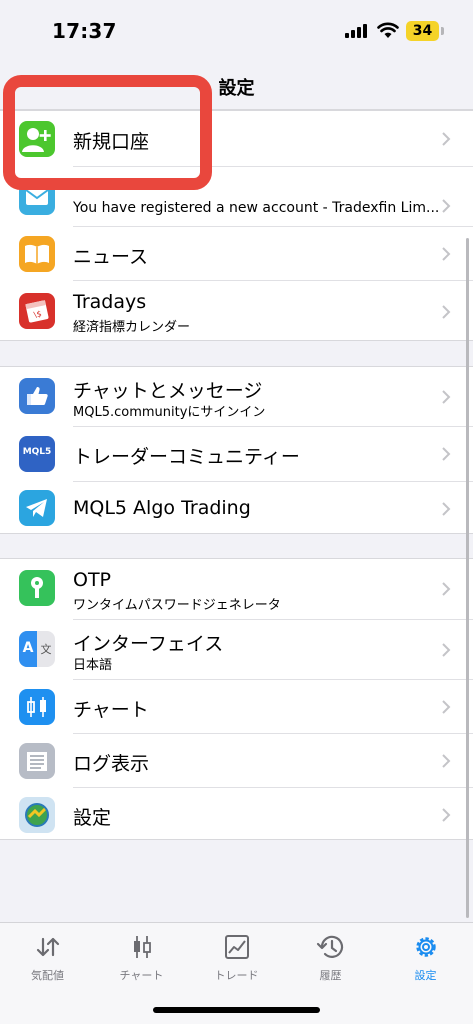 This screenshot has height=1024, width=473. Describe the element at coordinates (236, 760) in the screenshot. I see `row-log: ログ表示` at that location.